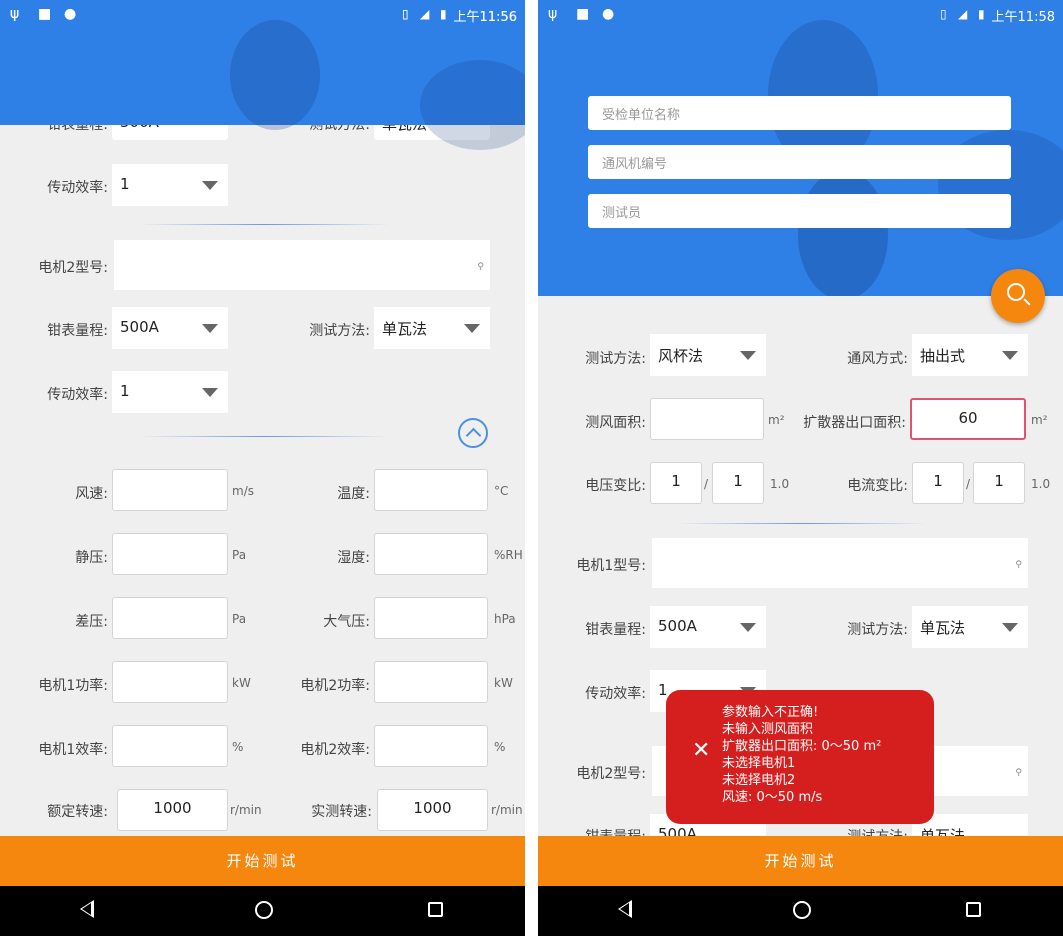 The image size is (1063, 936). Describe the element at coordinates (170, 185) in the screenshot. I see `efficiency-select: 1` at that location.